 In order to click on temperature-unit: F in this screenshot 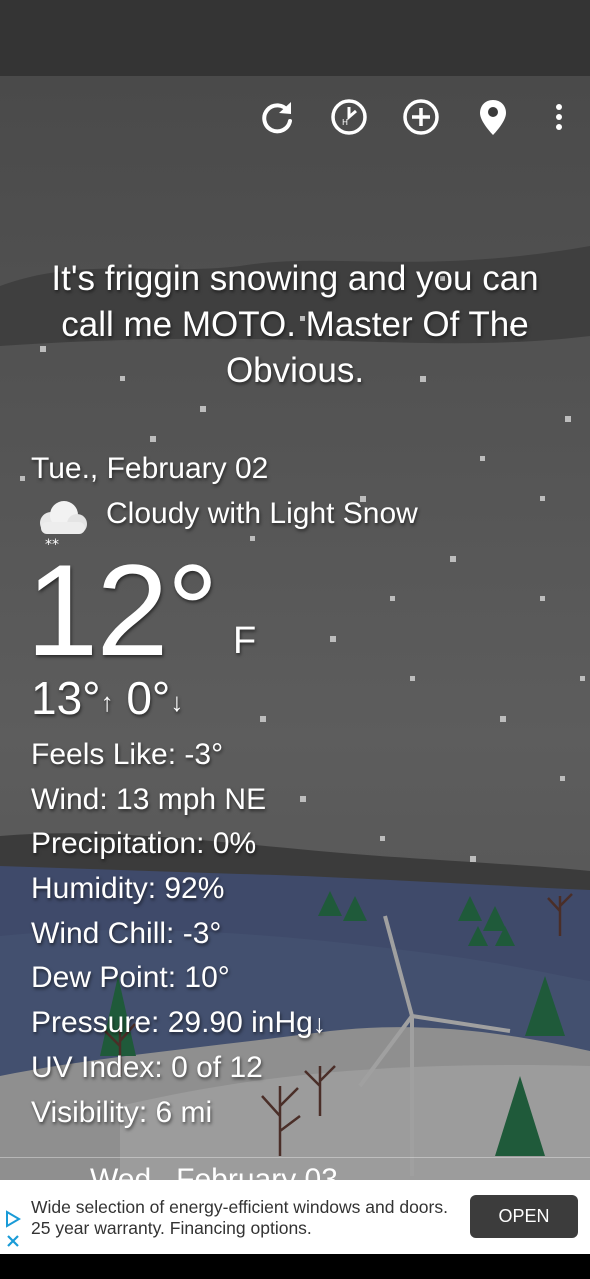, I will do `click(245, 641)`.